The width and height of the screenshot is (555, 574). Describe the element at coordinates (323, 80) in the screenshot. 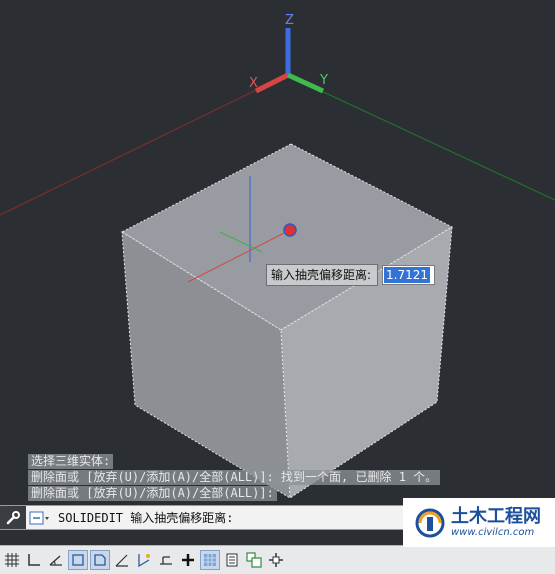

I see `ucs-y-label: Y` at that location.